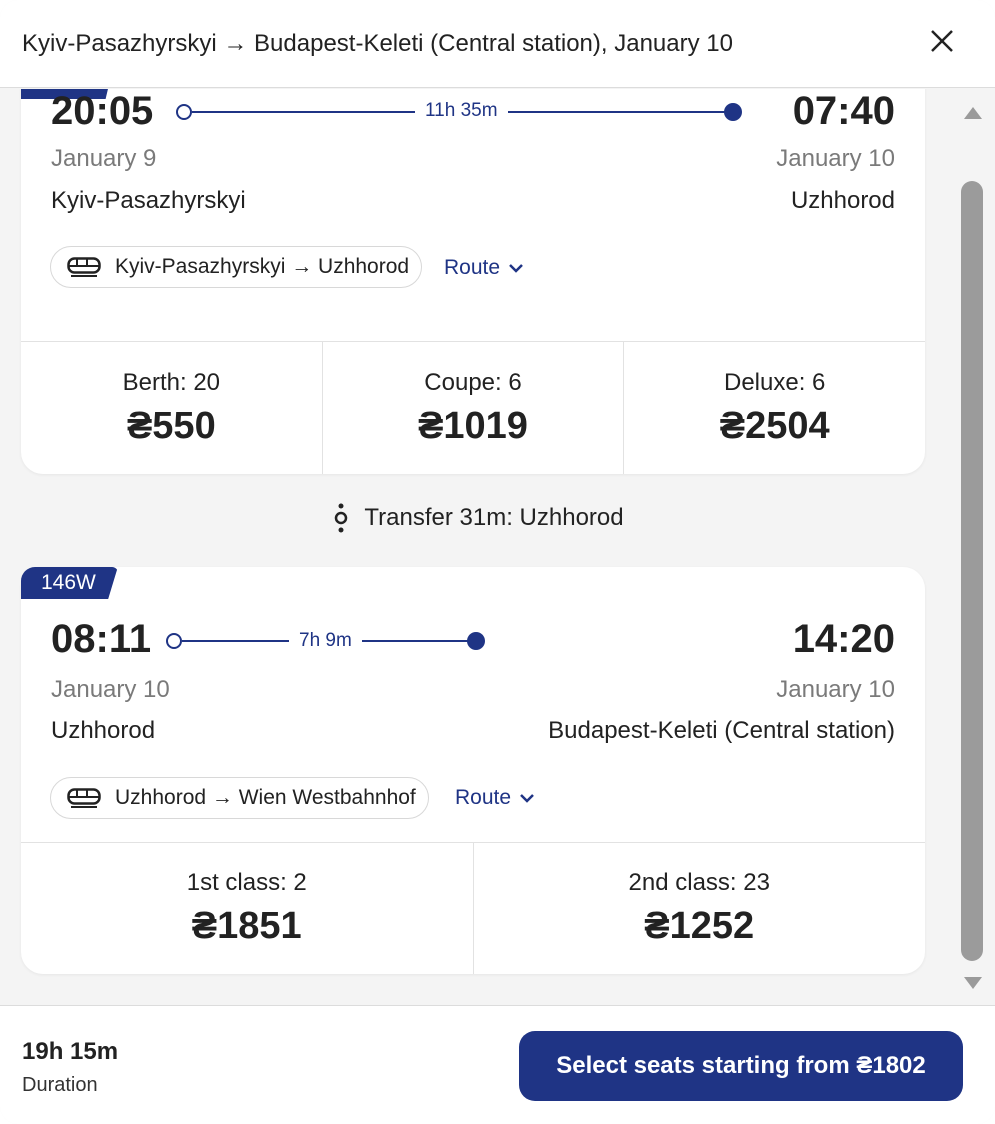 The width and height of the screenshot is (995, 1124). What do you see at coordinates (246, 926) in the screenshot?
I see `fare-price: ₴1851` at bounding box center [246, 926].